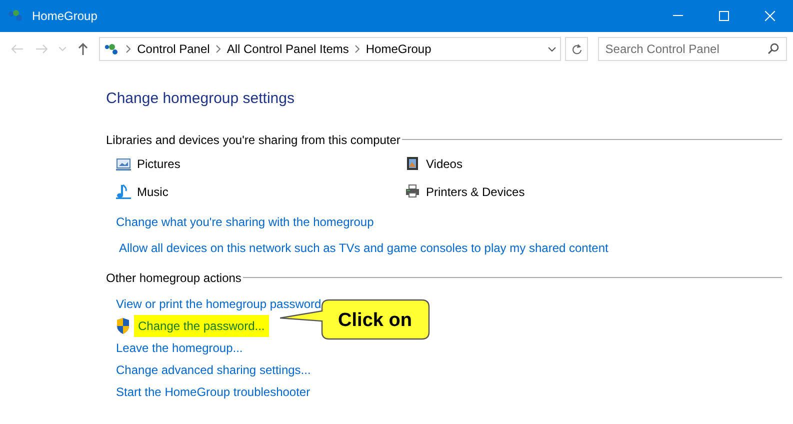 Image resolution: width=793 pixels, height=424 pixels. I want to click on breadcrumb-item: All Control Panel Items, so click(287, 49).